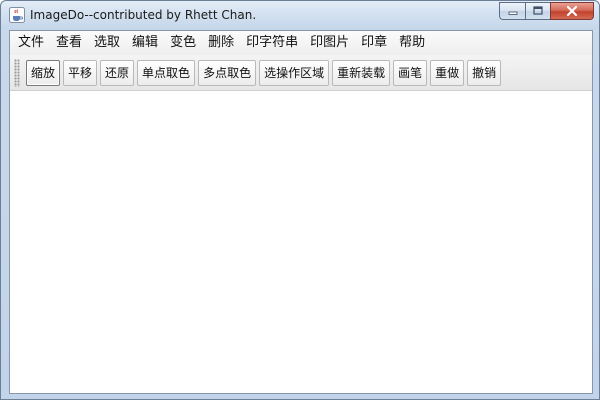 This screenshot has height=400, width=600. I want to click on toolbar: 缩放 平移 还原 单点取色 多点取色 选操作区域 重新装载 画笔 重做 撤销, so click(301, 73).